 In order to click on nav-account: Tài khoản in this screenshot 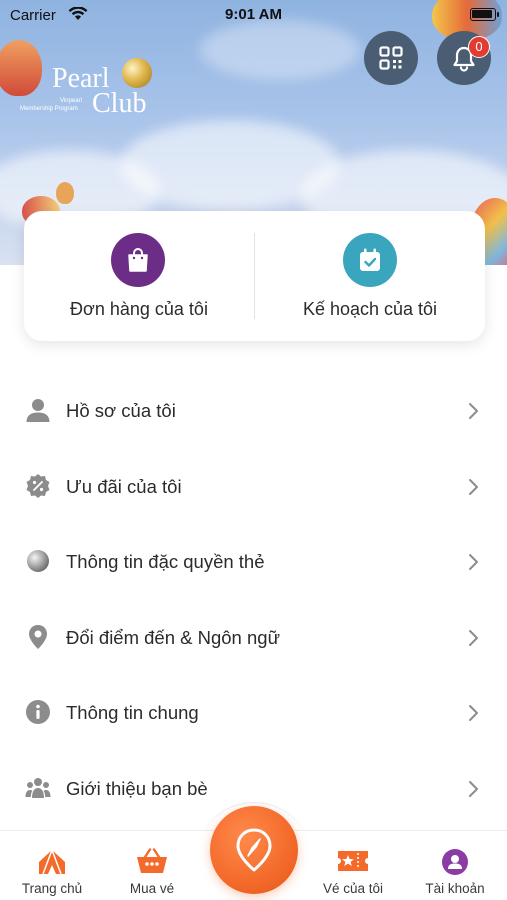, I will do `click(455, 865)`.